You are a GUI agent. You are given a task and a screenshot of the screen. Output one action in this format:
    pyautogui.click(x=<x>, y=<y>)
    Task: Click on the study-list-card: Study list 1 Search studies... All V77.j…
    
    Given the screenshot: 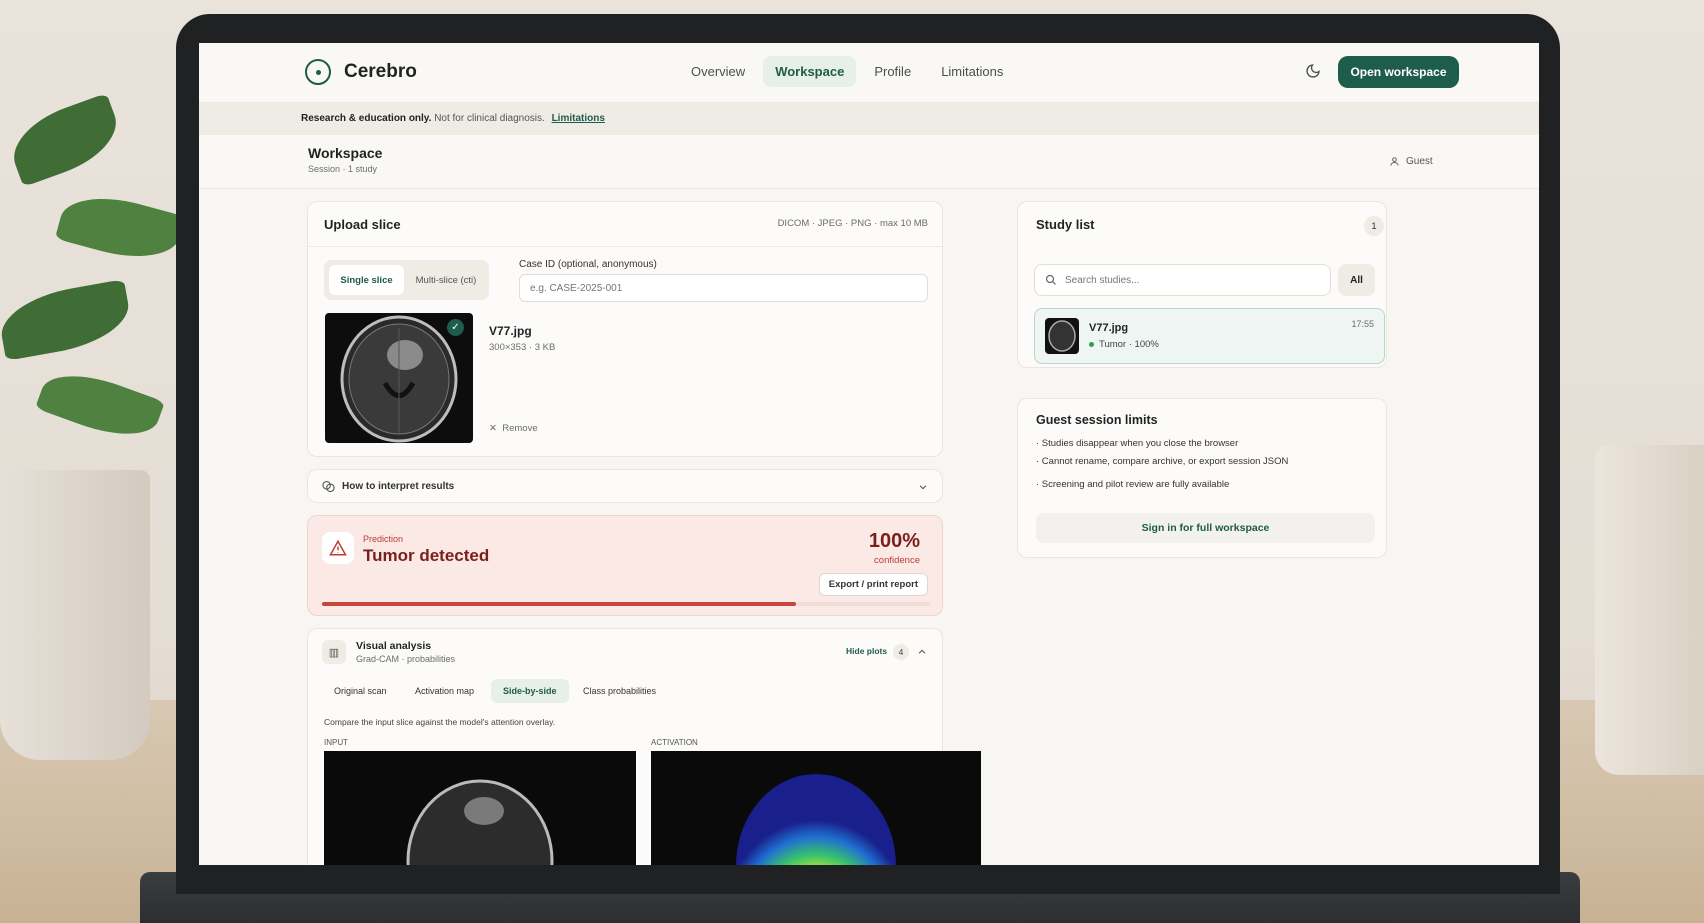 What is the action you would take?
    pyautogui.click(x=1202, y=284)
    